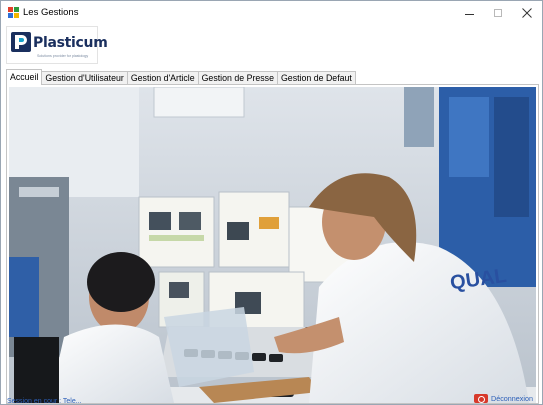 Image resolution: width=543 pixels, height=405 pixels. I want to click on minimize-button, so click(469, 13).